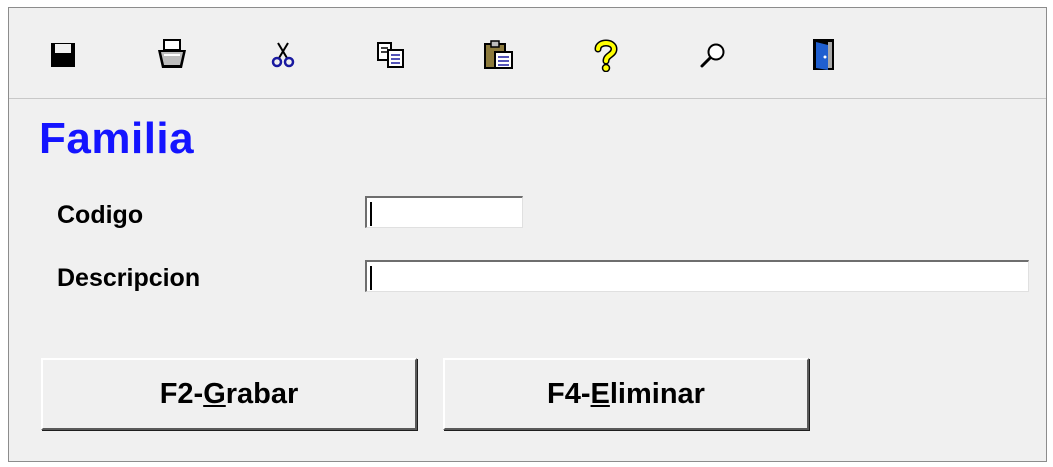 The width and height of the screenshot is (1053, 467). Describe the element at coordinates (657, 393) in the screenshot. I see `eliminar-label-rest: liminar` at that location.